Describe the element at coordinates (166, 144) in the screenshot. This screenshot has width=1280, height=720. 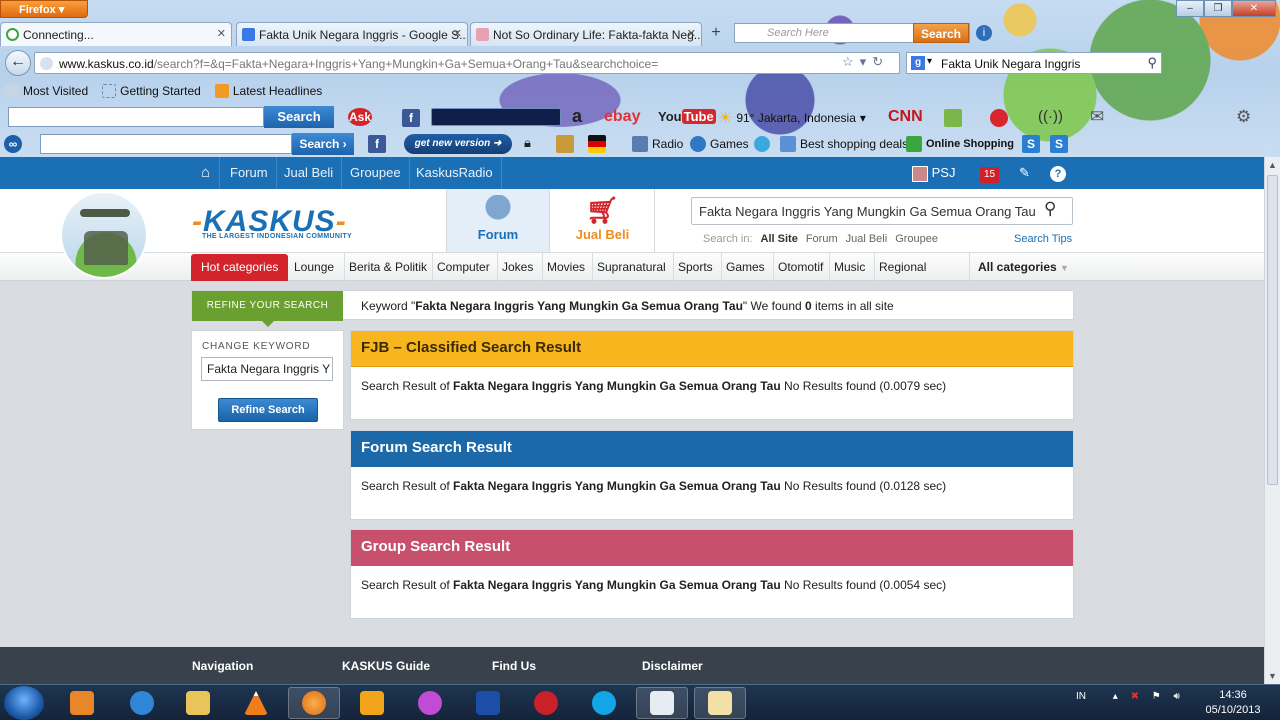
I see `toolbar2-search-input` at that location.